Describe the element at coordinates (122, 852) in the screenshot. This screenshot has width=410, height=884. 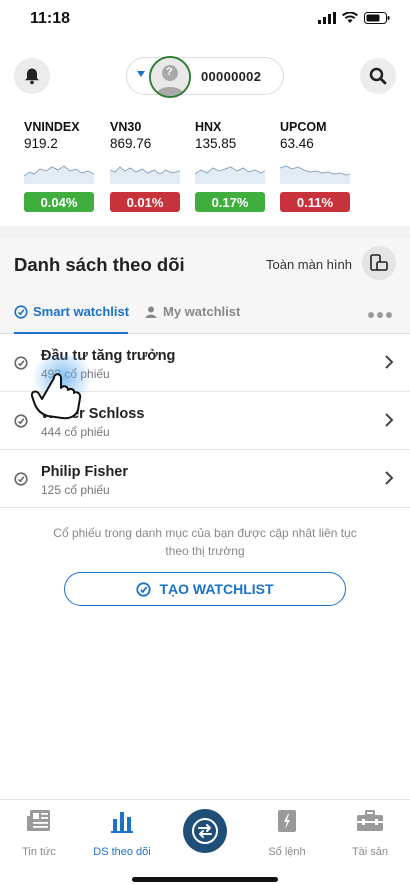
I see `nav-label: DS theo dõi` at that location.